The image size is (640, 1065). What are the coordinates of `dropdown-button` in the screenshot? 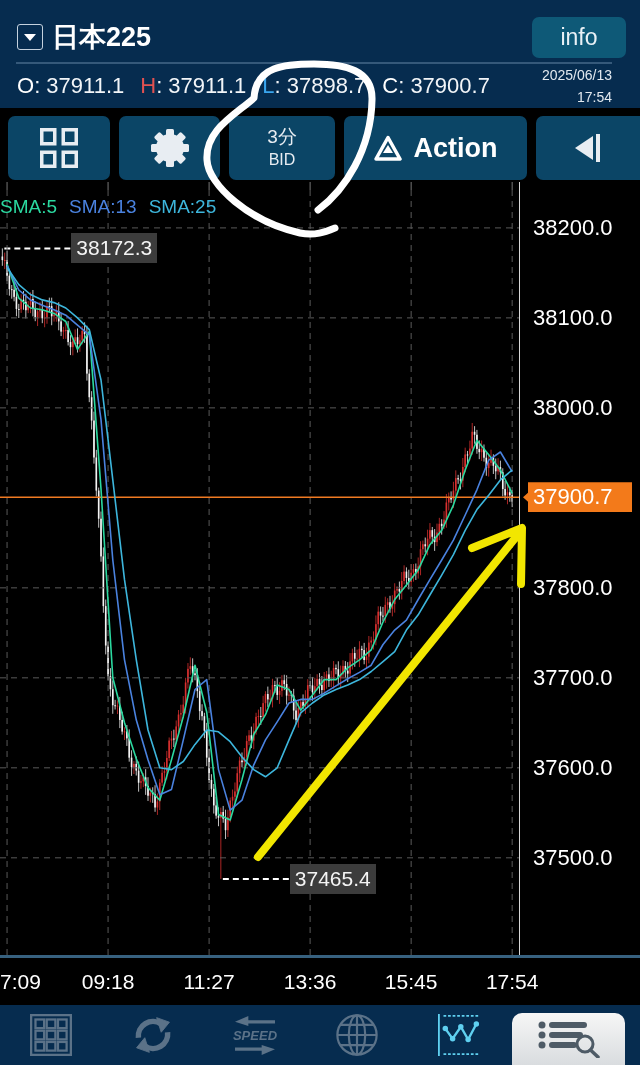 It's located at (30, 37).